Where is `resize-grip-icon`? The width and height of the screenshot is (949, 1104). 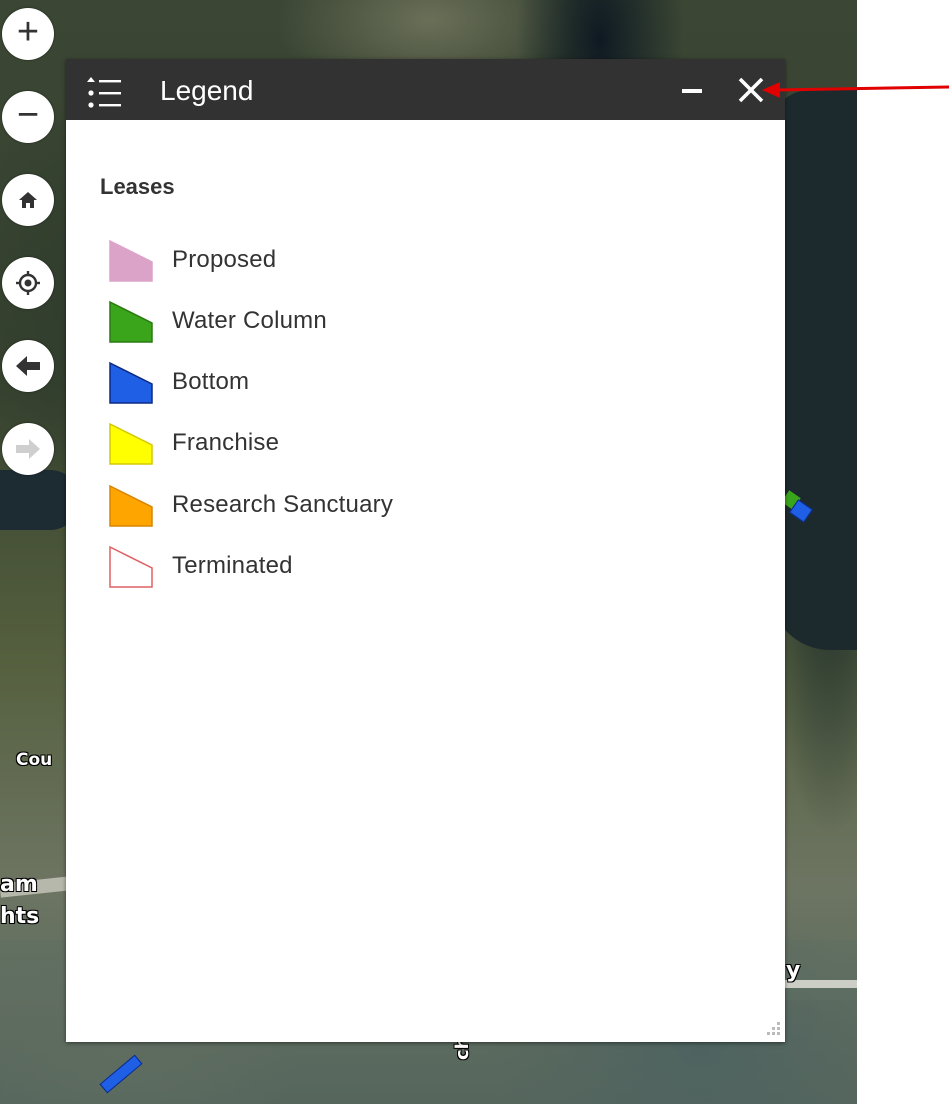 resize-grip-icon is located at coordinates (772, 1029).